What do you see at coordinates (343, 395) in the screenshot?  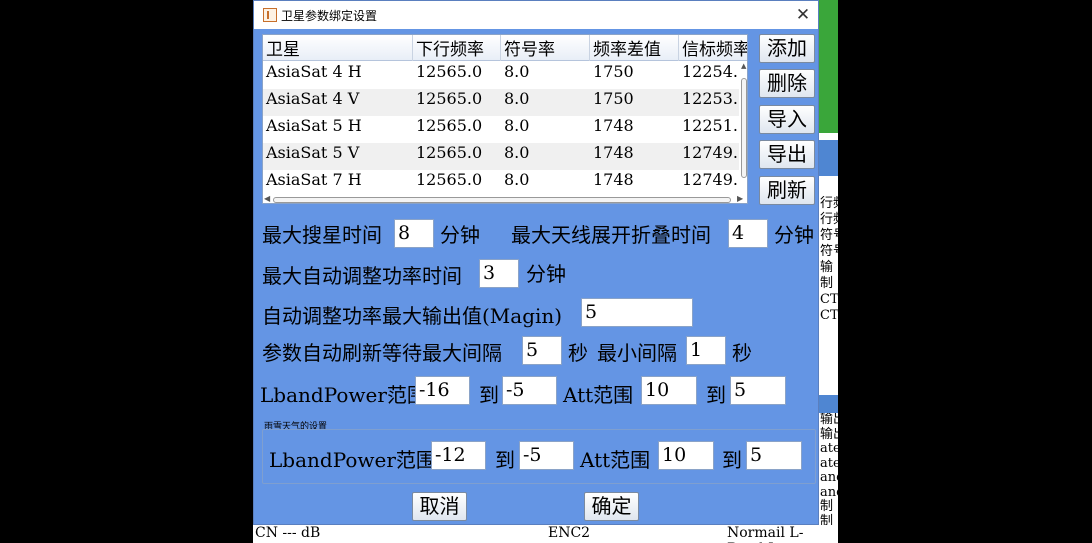 I see `lband-power-range-label: LbandPower范围` at bounding box center [343, 395].